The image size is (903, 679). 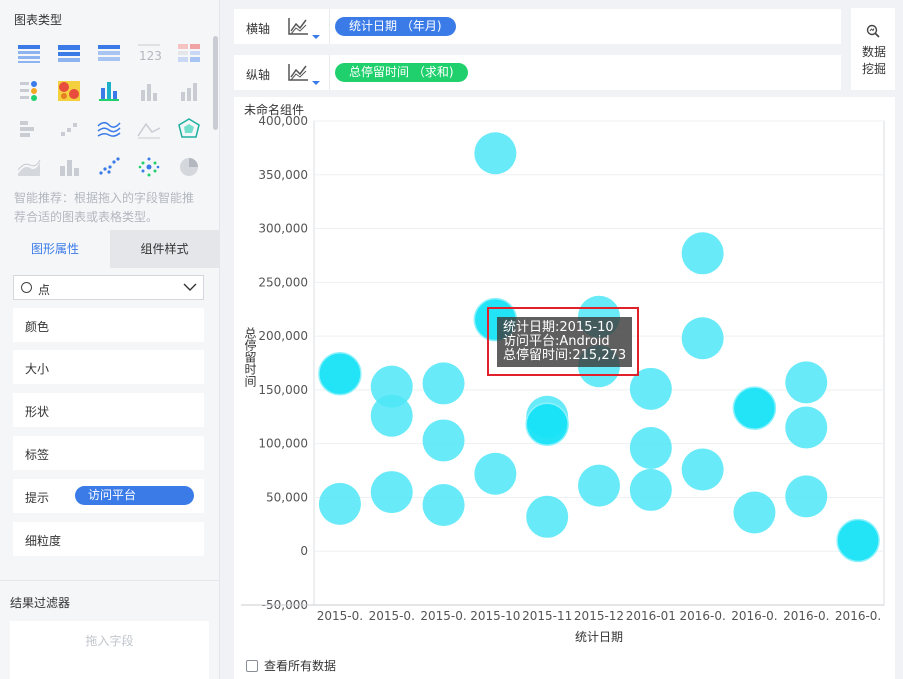 What do you see at coordinates (215, 83) in the screenshot?
I see `chart-types-scrollbar` at bounding box center [215, 83].